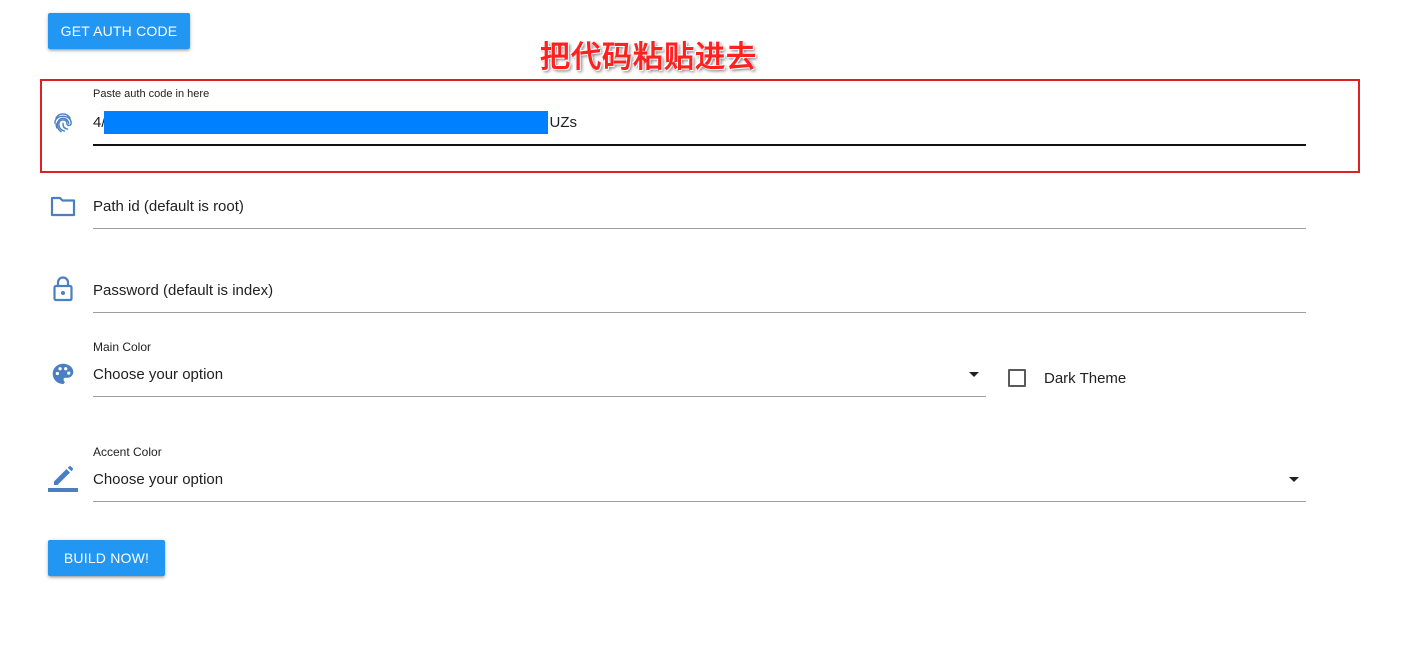 This screenshot has width=1414, height=671. What do you see at coordinates (699, 145) in the screenshot?
I see `auth-code-underline` at bounding box center [699, 145].